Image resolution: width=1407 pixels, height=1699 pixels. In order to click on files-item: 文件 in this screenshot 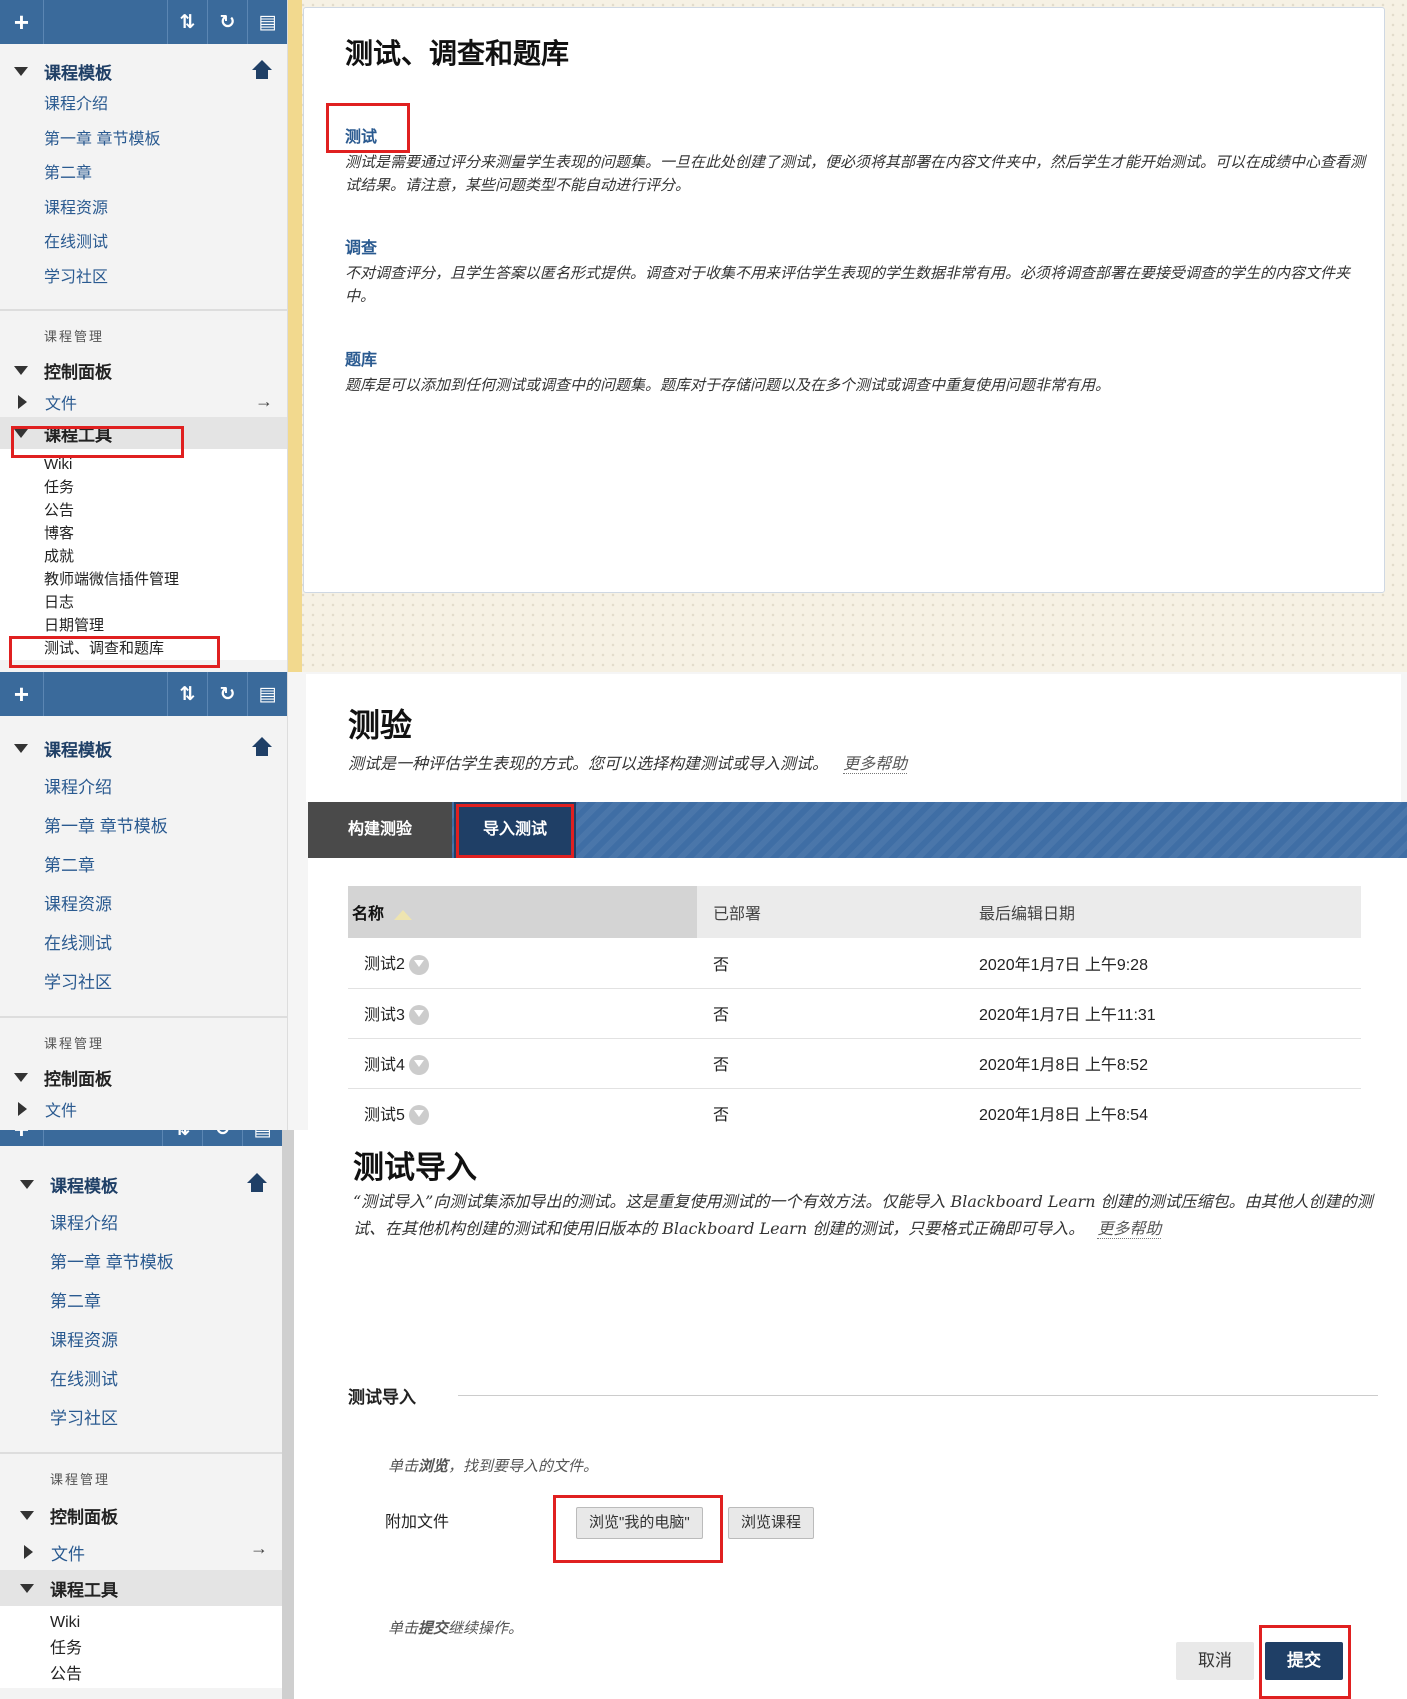, I will do `click(143, 1109)`.